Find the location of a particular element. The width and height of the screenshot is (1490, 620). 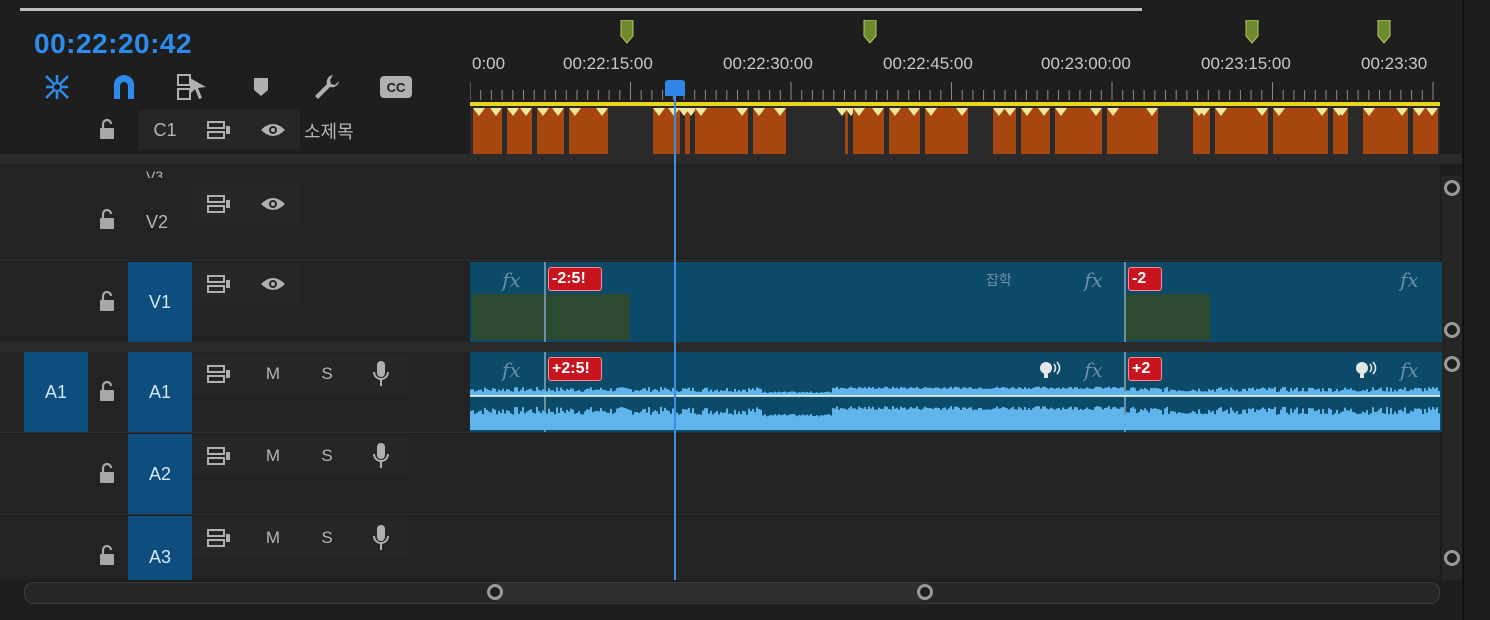

audio-zoom-handle-bottom is located at coordinates (1452, 558).